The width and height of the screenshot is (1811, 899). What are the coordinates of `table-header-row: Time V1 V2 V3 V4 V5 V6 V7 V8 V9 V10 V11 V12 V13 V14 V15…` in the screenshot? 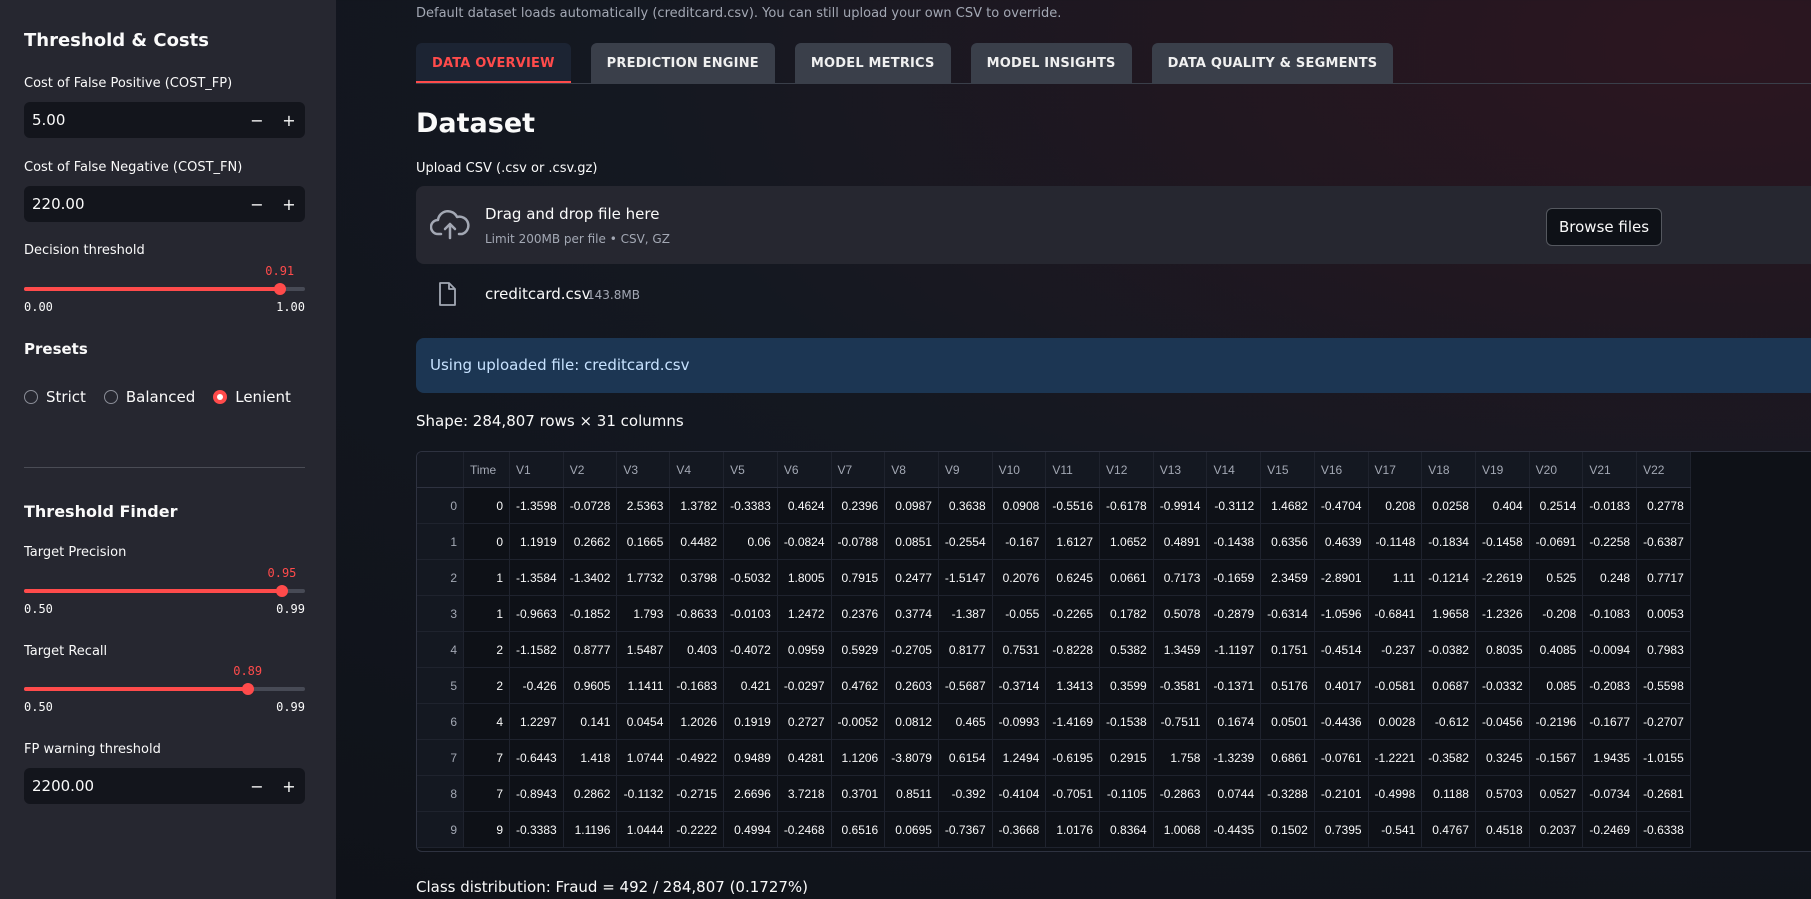 It's located at (1054, 470).